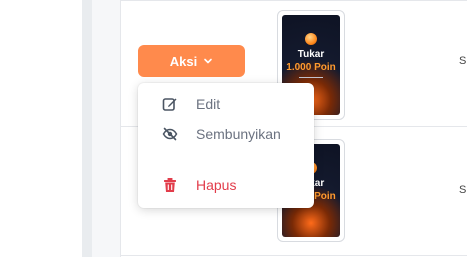  What do you see at coordinates (311, 77) in the screenshot?
I see `reward-fineprint: ▬▬▬▬▬▬▬▬` at bounding box center [311, 77].